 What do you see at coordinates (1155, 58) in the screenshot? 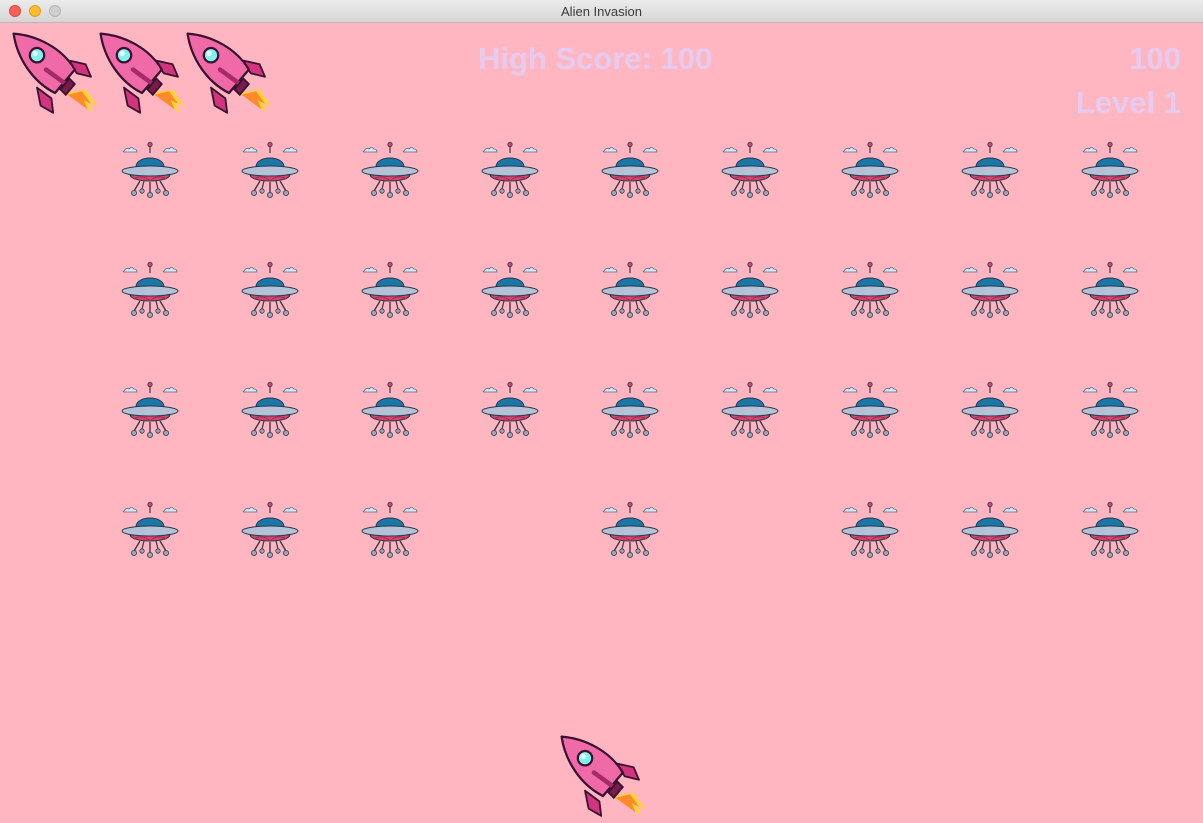
I see `score-label: 100` at bounding box center [1155, 58].